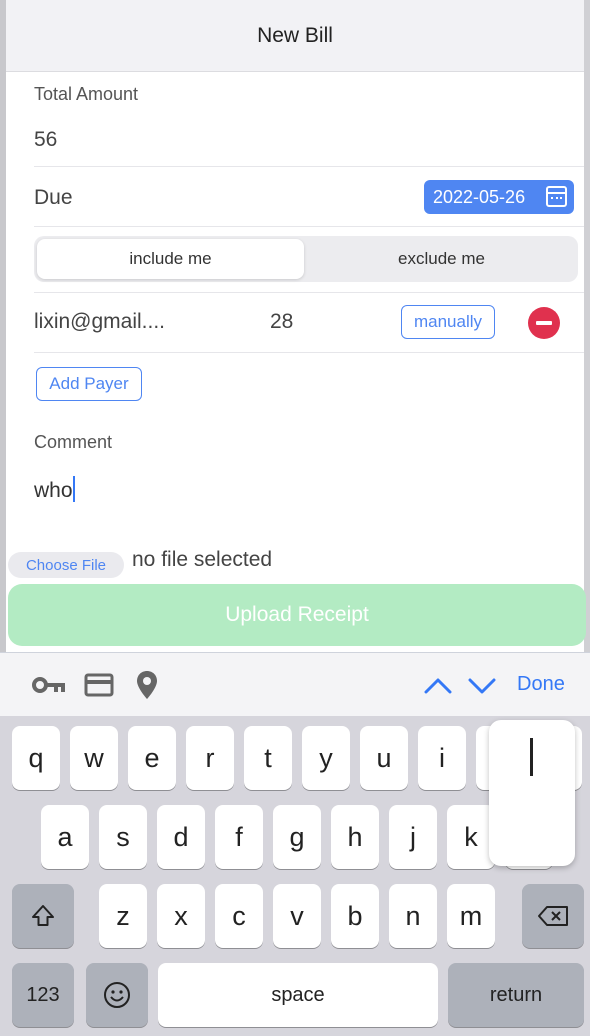 This screenshot has width=590, height=1036. What do you see at coordinates (73, 442) in the screenshot?
I see `comment-label: Comment` at bounding box center [73, 442].